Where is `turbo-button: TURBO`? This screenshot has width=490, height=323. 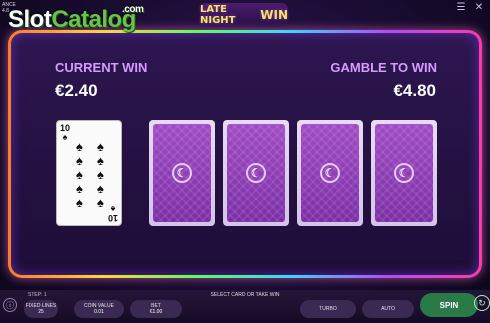 turbo-button: TURBO is located at coordinates (328, 309).